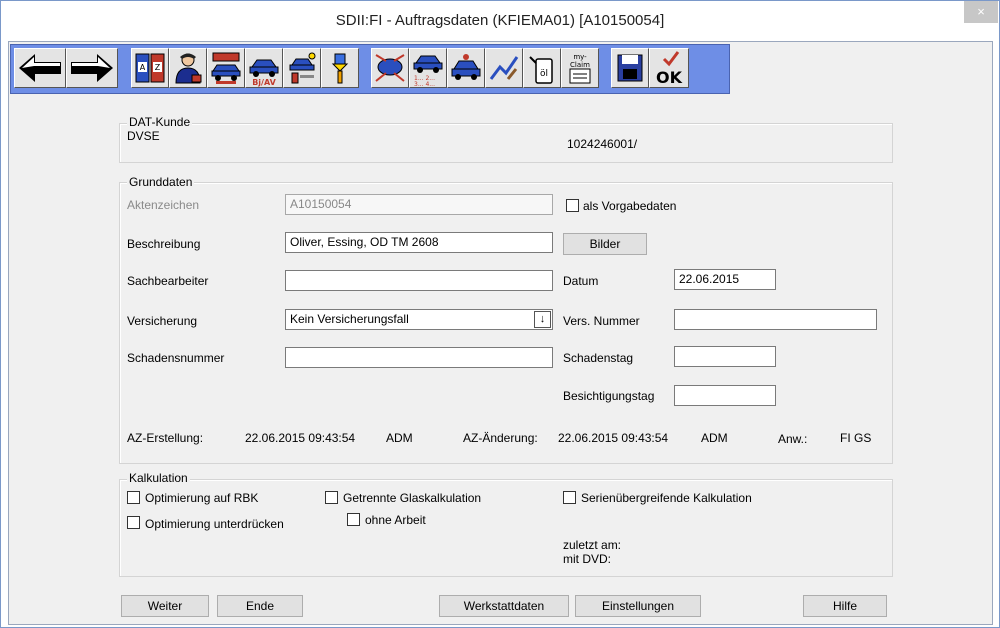  I want to click on oil-can-icon: öl, so click(541, 70).